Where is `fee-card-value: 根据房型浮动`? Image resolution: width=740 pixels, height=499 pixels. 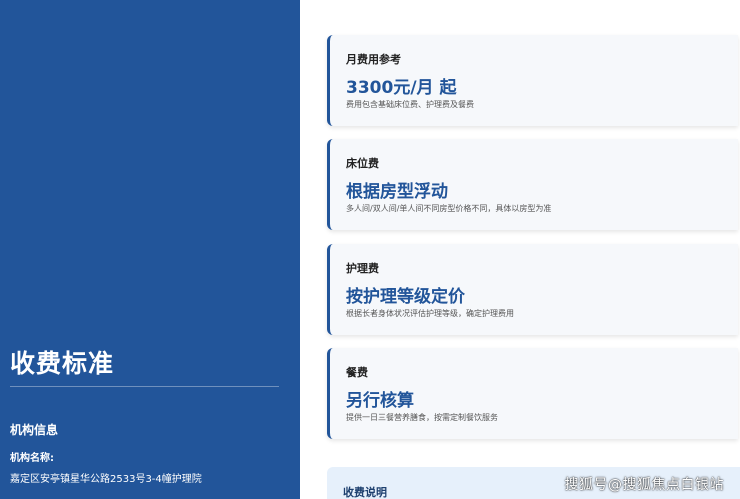
fee-card-value: 根据房型浮动 is located at coordinates (397, 192).